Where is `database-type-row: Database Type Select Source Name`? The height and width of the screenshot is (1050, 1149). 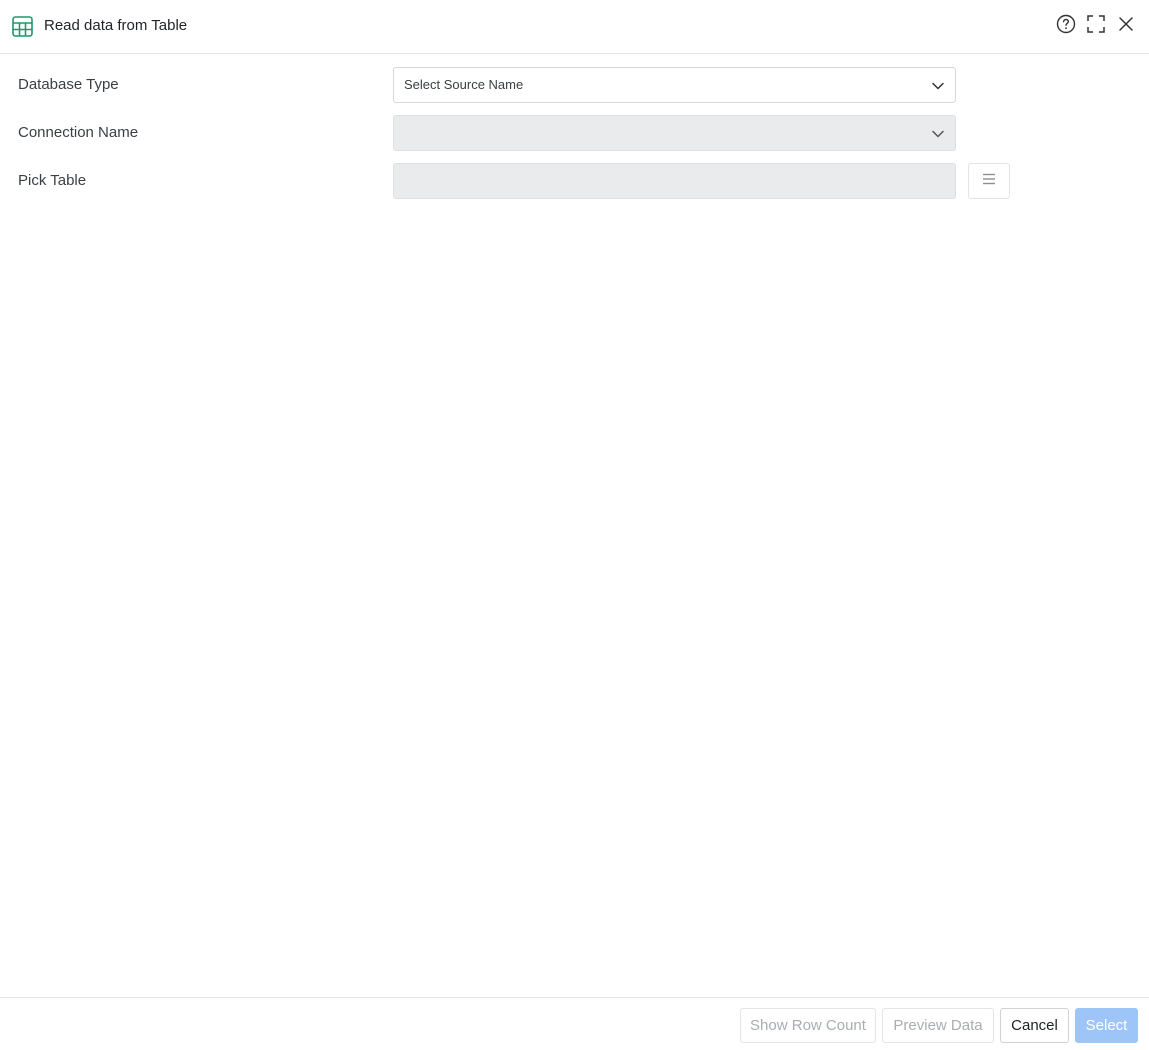
database-type-row: Database Type Select Source Name is located at coordinates (574, 85).